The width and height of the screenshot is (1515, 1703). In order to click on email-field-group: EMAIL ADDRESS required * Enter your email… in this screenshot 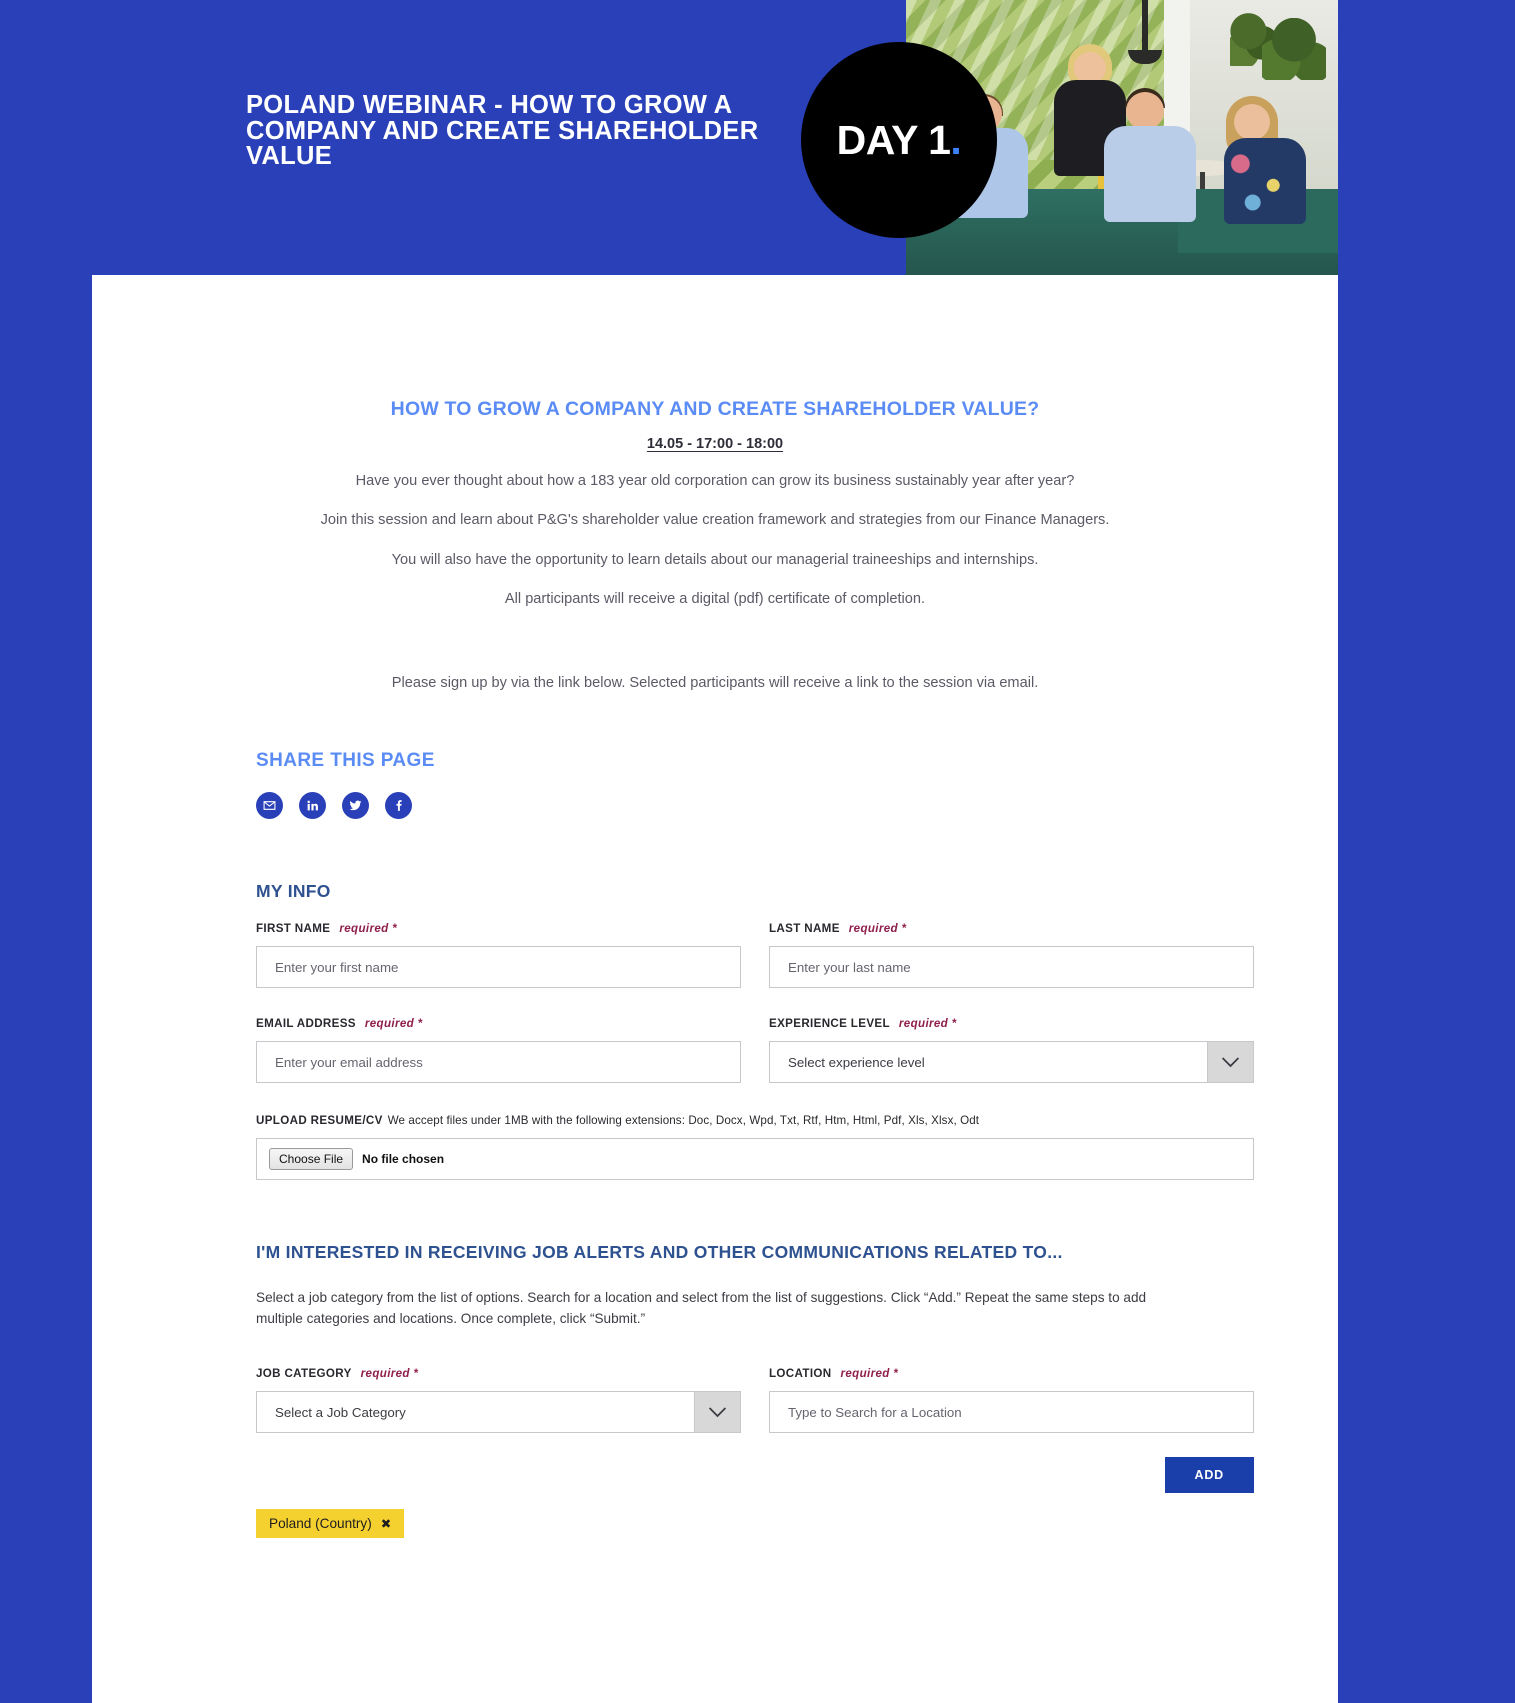, I will do `click(498, 1050)`.